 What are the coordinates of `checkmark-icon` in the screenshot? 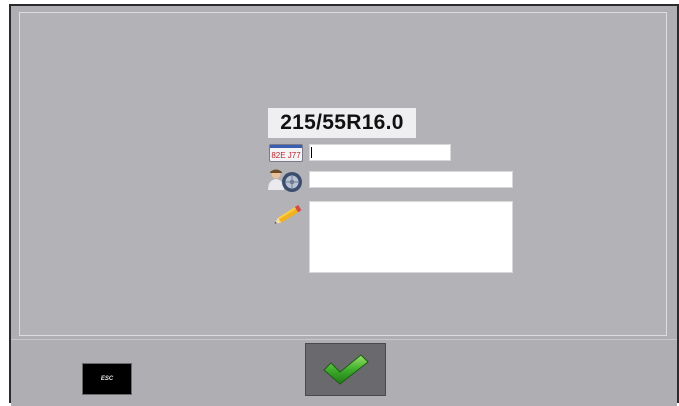 It's located at (345, 369).